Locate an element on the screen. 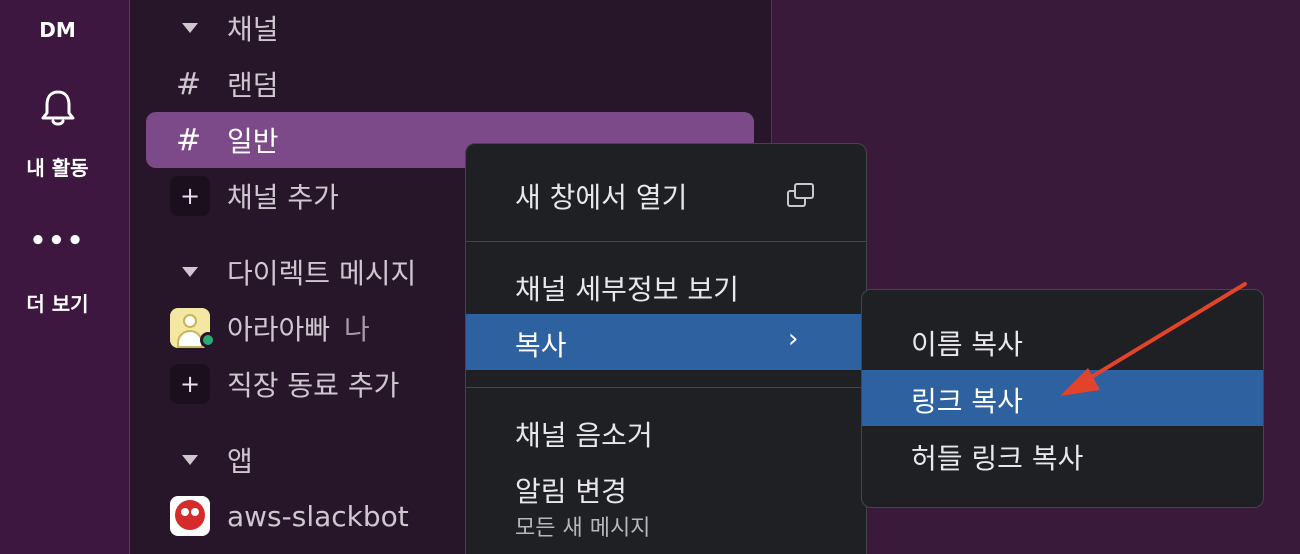 This screenshot has width=1300, height=554. more-icon: ••• is located at coordinates (57, 241).